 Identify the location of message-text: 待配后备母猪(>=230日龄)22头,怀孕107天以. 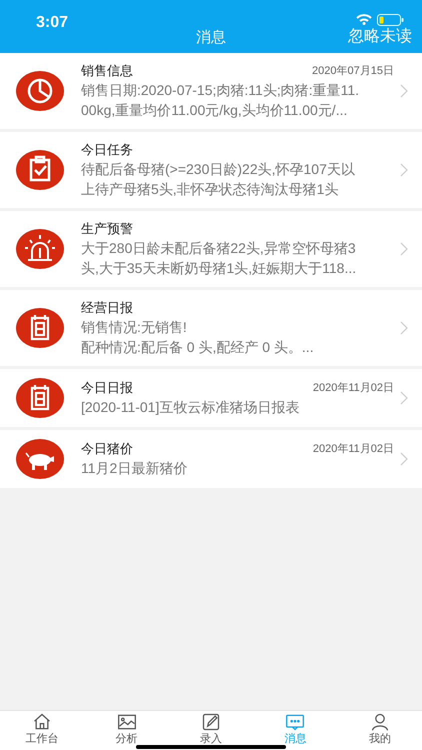
(218, 169).